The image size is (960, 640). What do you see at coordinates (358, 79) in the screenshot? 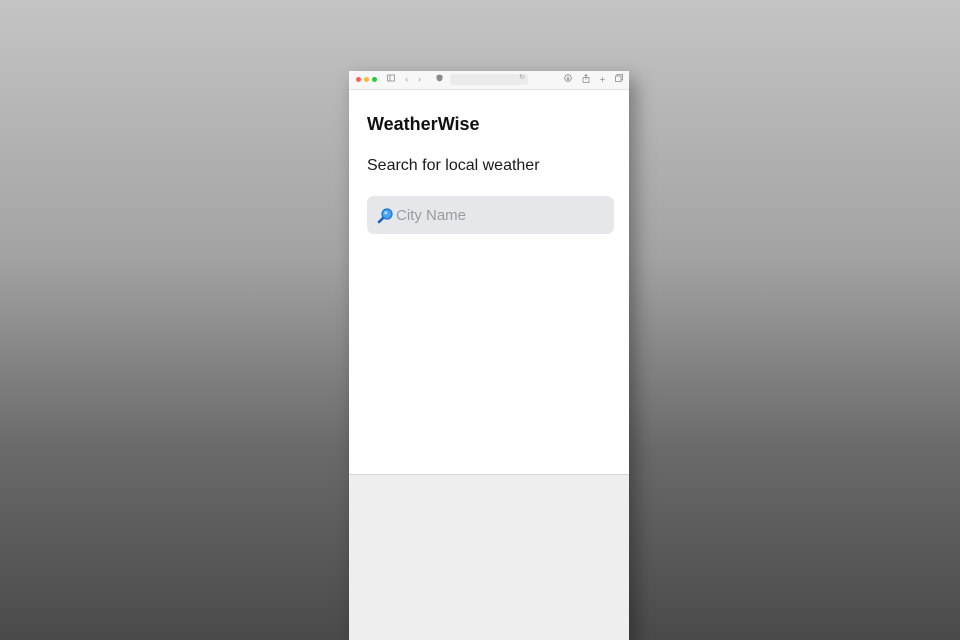
I see `close-window-button` at bounding box center [358, 79].